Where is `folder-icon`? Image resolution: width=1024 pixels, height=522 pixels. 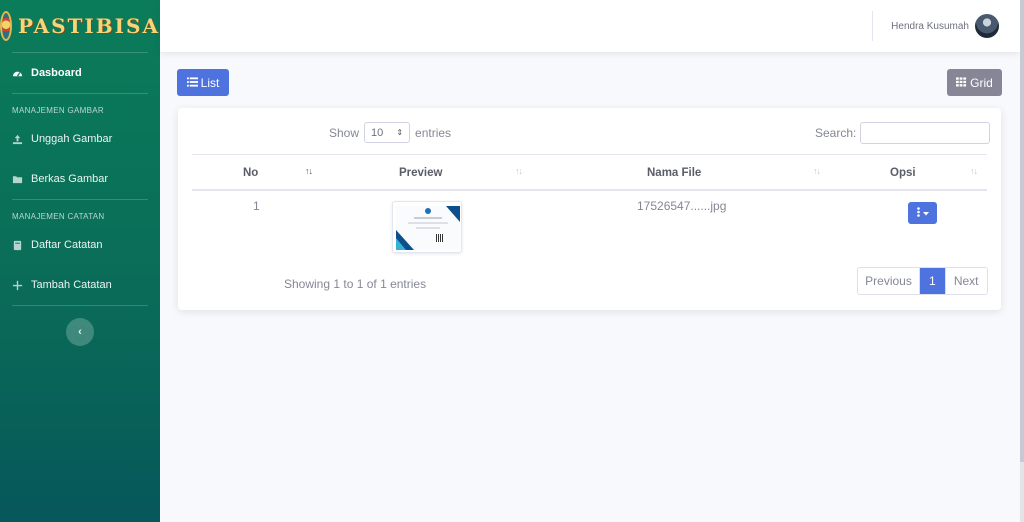
folder-icon is located at coordinates (17, 179).